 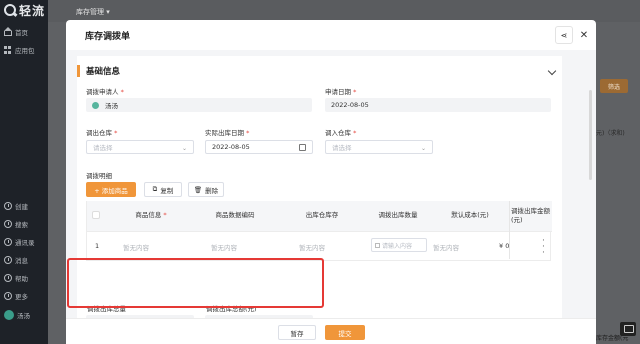 What do you see at coordinates (8, 296) in the screenshot?
I see `more-icon` at bounding box center [8, 296].